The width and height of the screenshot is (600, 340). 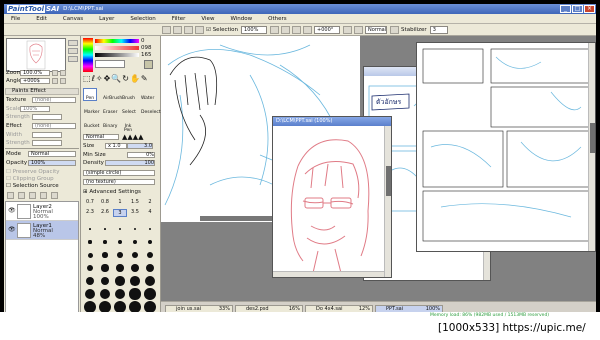 What do you see at coordinates (16, 19) in the screenshot?
I see `menu-file: File` at bounding box center [16, 19].